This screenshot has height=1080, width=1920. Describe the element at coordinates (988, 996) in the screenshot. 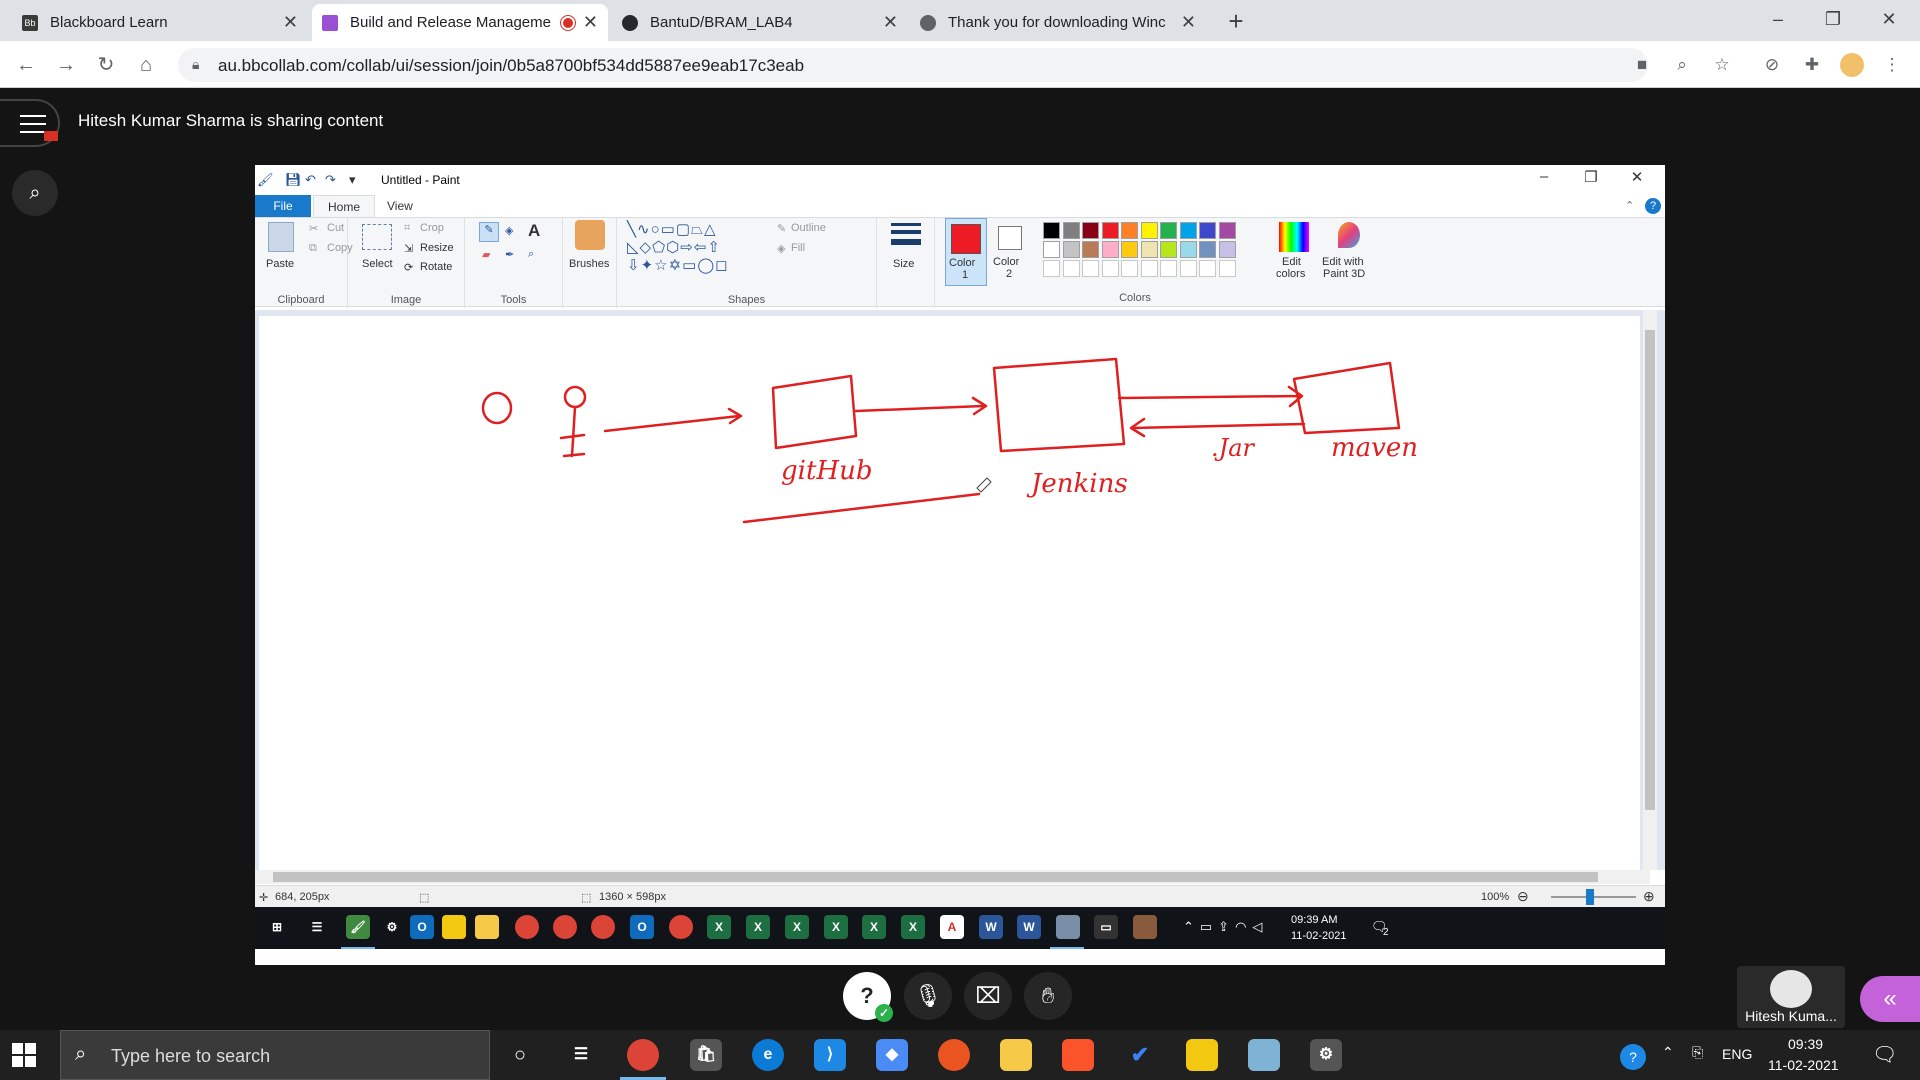

I see `camera-off-button: ⌧` at that location.